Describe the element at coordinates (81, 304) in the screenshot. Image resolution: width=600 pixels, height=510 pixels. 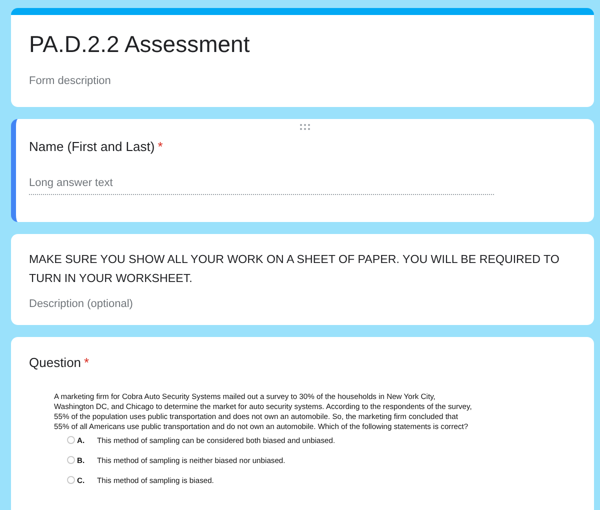
I see `section-description: Description (optional)` at that location.